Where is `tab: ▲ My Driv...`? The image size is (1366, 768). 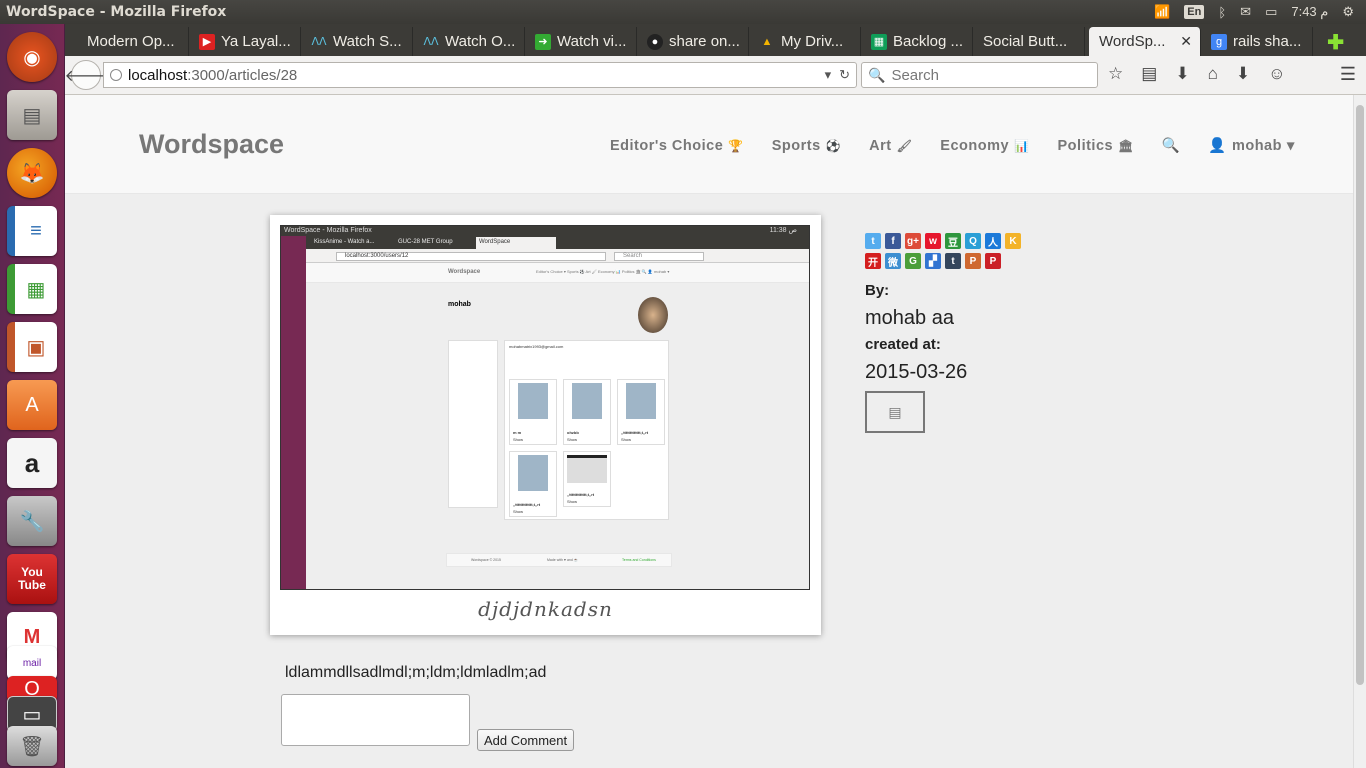 tab: ▲ My Driv... is located at coordinates (805, 41).